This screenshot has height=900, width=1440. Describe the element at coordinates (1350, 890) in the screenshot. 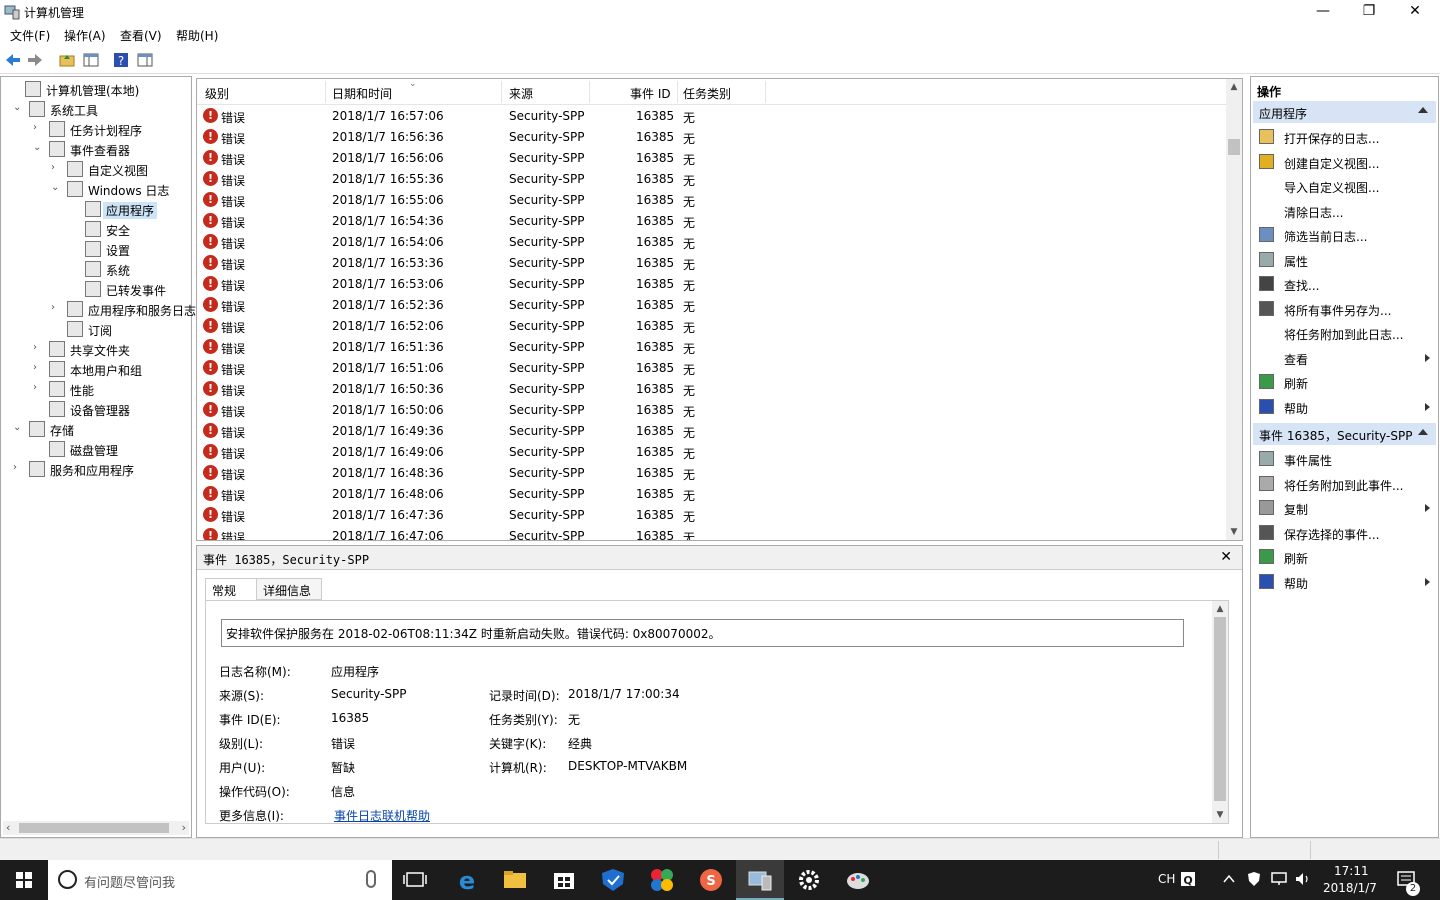

I see `clock-date: 2018/1/7` at that location.